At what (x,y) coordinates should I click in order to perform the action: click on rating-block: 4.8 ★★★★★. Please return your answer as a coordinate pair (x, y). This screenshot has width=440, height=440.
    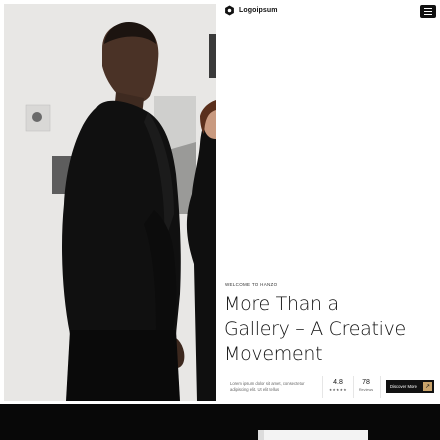
    Looking at the image, I should click on (338, 385).